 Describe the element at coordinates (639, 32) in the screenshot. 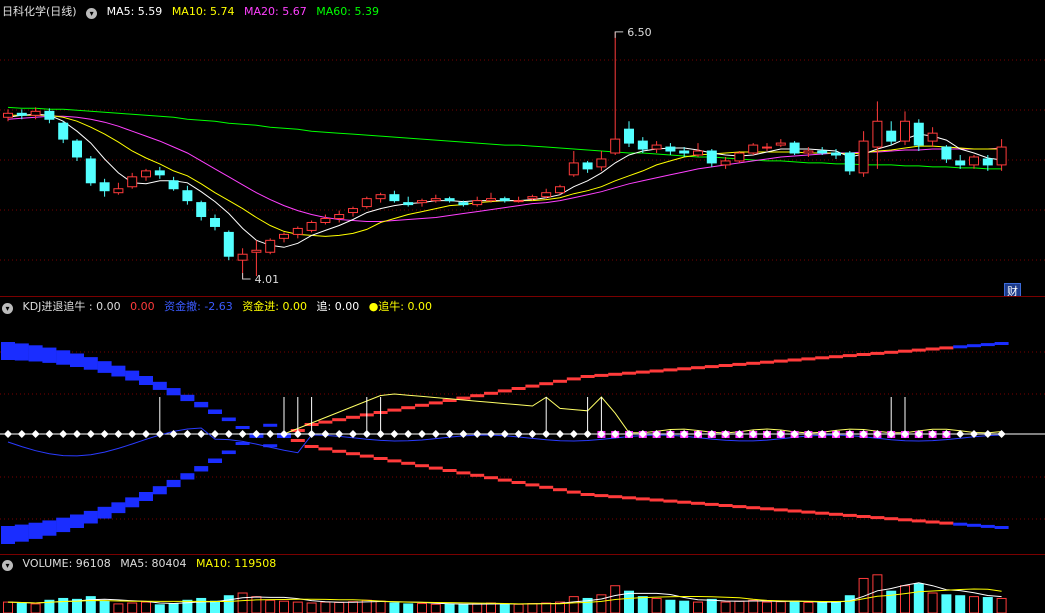

I see `high-price-label: 6.50` at that location.